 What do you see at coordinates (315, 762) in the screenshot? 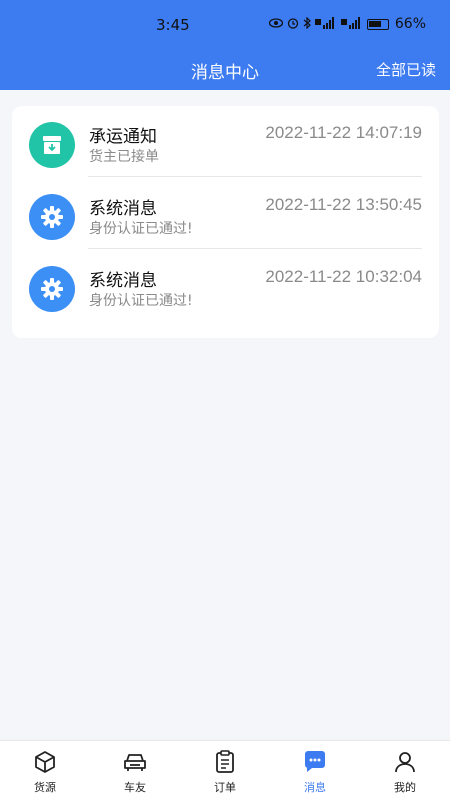
I see `chat-icon` at bounding box center [315, 762].